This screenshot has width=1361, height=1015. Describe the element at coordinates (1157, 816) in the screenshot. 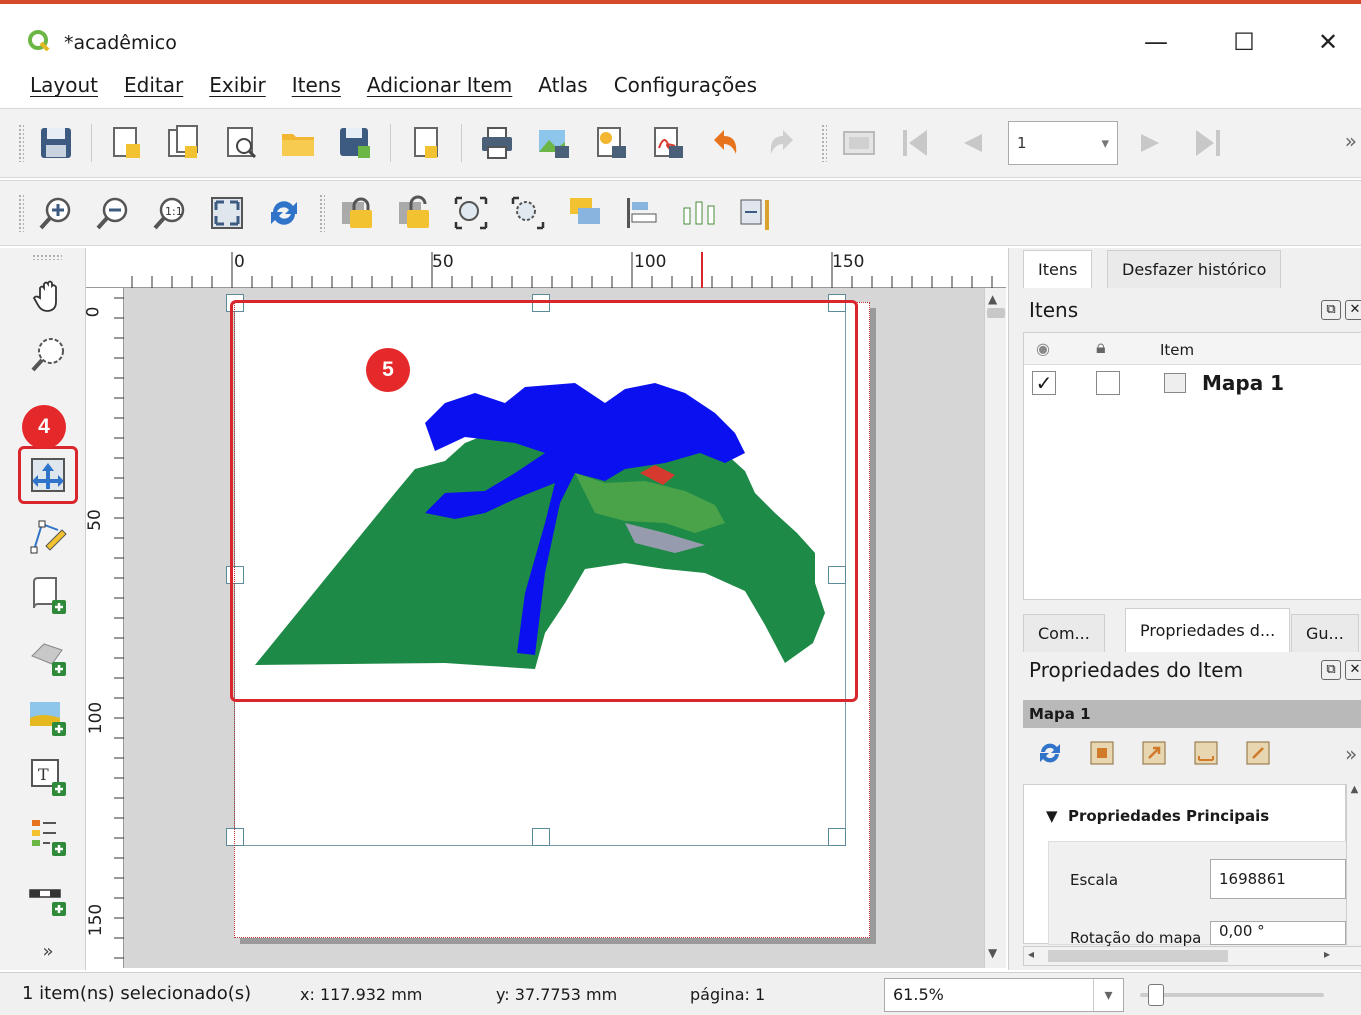

I see `section-propriedades-principais: ▼ Propriedades Principais` at that location.